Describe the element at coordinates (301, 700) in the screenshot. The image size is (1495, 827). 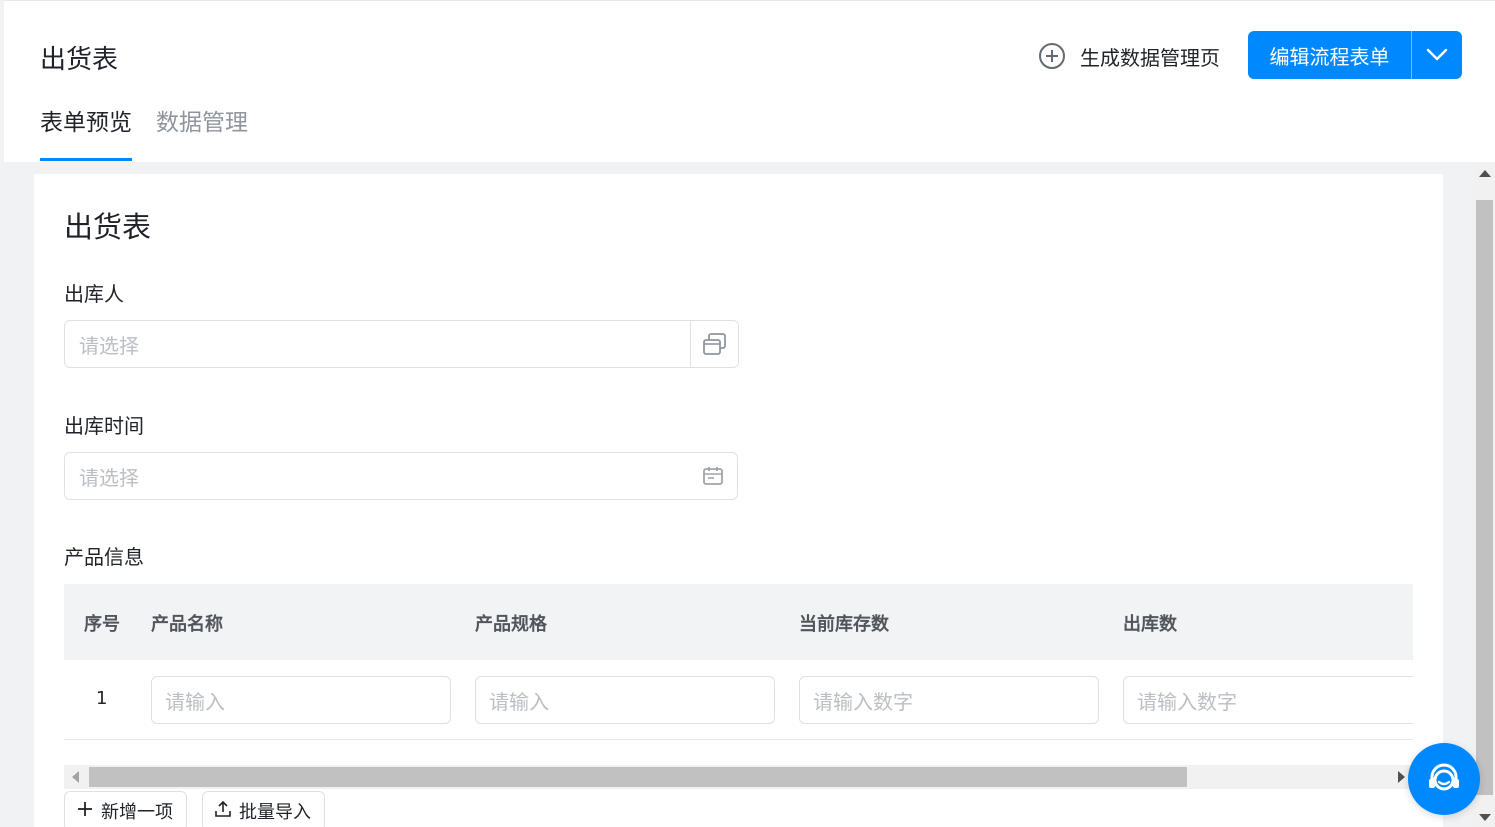
I see `product-name-input: 请输入` at that location.